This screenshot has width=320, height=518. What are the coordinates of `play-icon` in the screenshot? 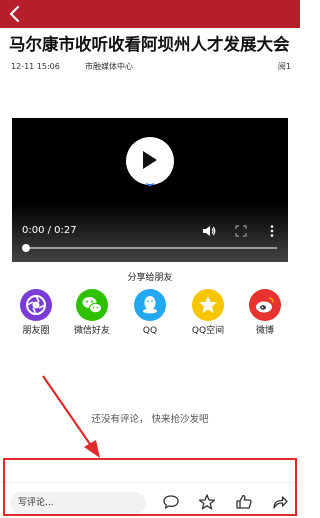 It's located at (150, 160).